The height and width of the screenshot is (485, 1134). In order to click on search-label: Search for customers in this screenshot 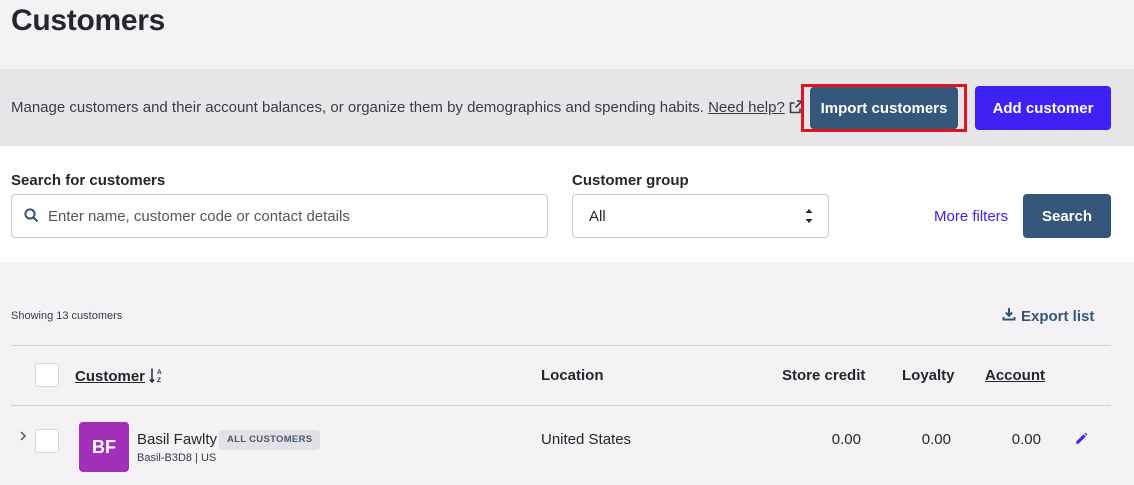, I will do `click(88, 180)`.